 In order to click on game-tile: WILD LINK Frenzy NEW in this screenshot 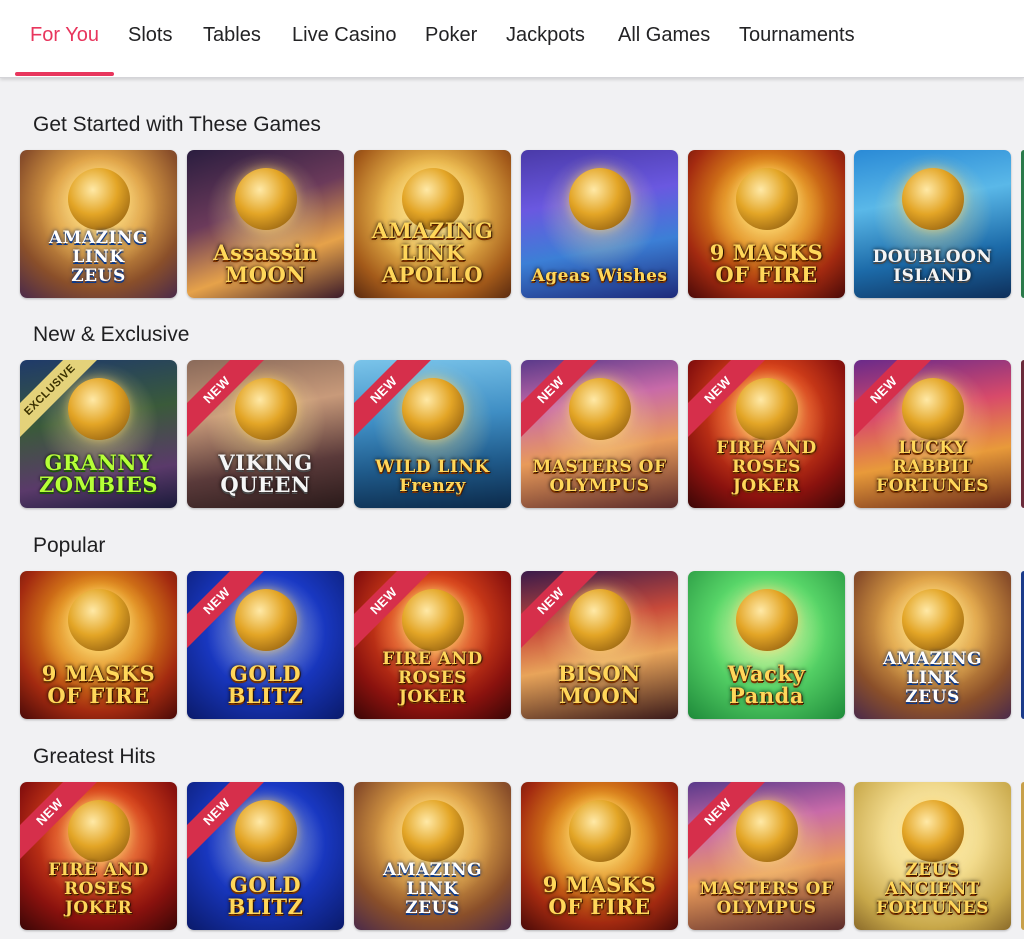, I will do `click(432, 434)`.